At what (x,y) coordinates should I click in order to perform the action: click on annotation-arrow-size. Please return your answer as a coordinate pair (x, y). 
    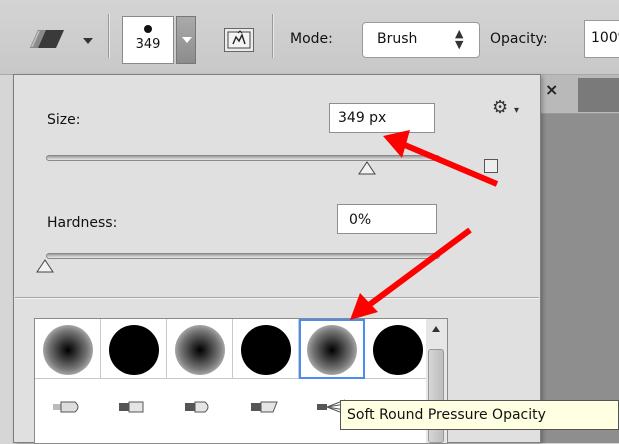
    Looking at the image, I should click on (441, 158).